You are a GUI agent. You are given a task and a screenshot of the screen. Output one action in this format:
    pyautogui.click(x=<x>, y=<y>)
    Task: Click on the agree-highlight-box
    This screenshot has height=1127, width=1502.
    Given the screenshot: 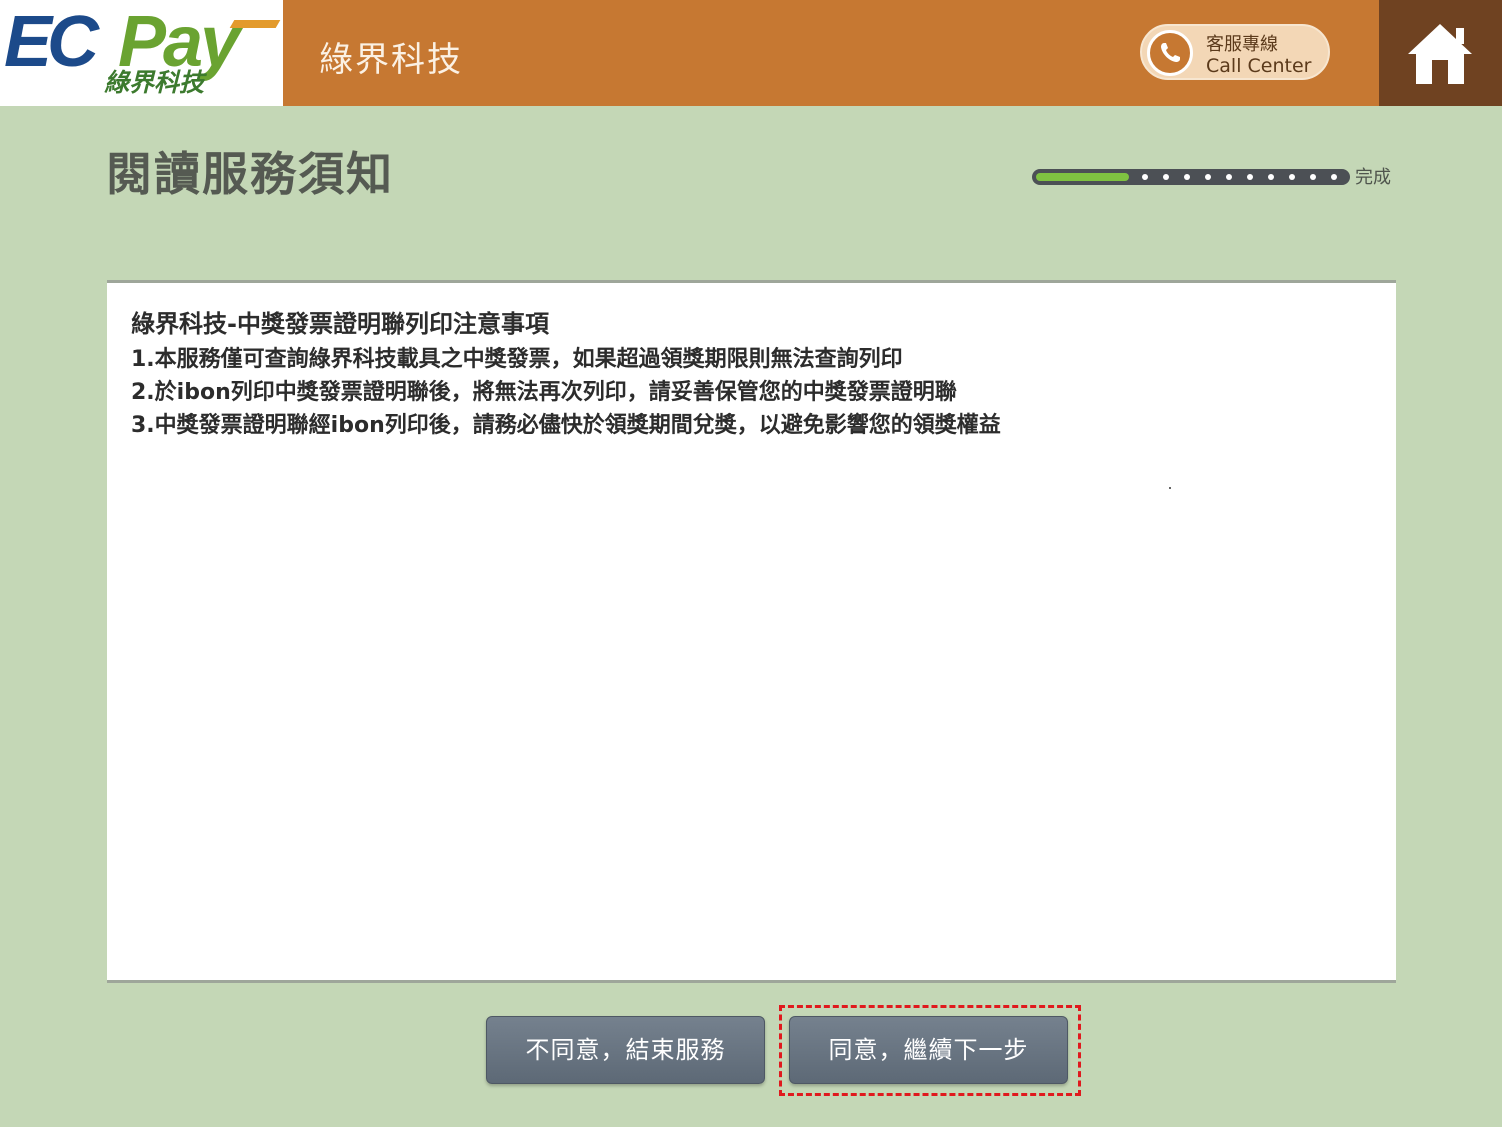 What is the action you would take?
    pyautogui.click(x=930, y=1050)
    